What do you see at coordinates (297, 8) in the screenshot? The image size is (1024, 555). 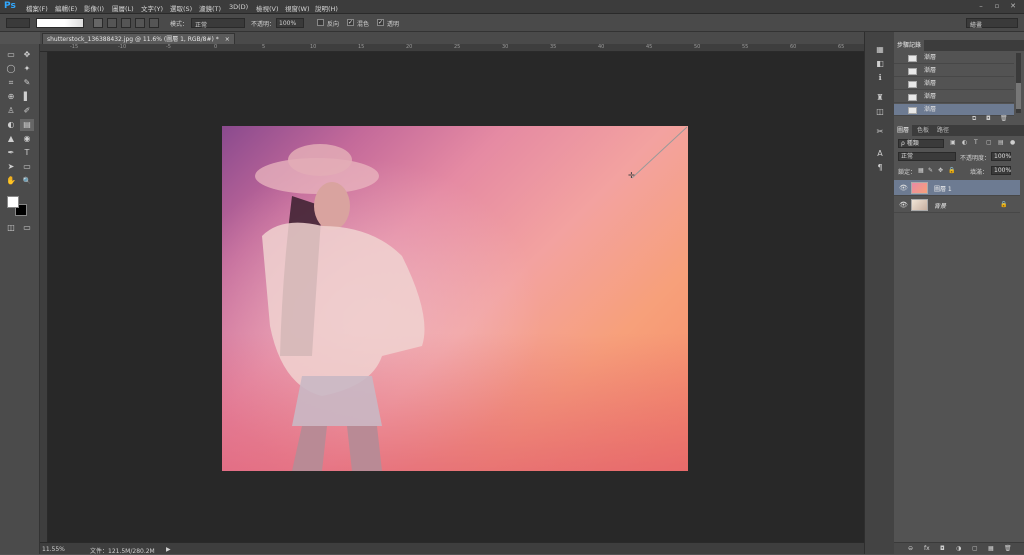 I see `menu-window: 視窗(W)` at bounding box center [297, 8].